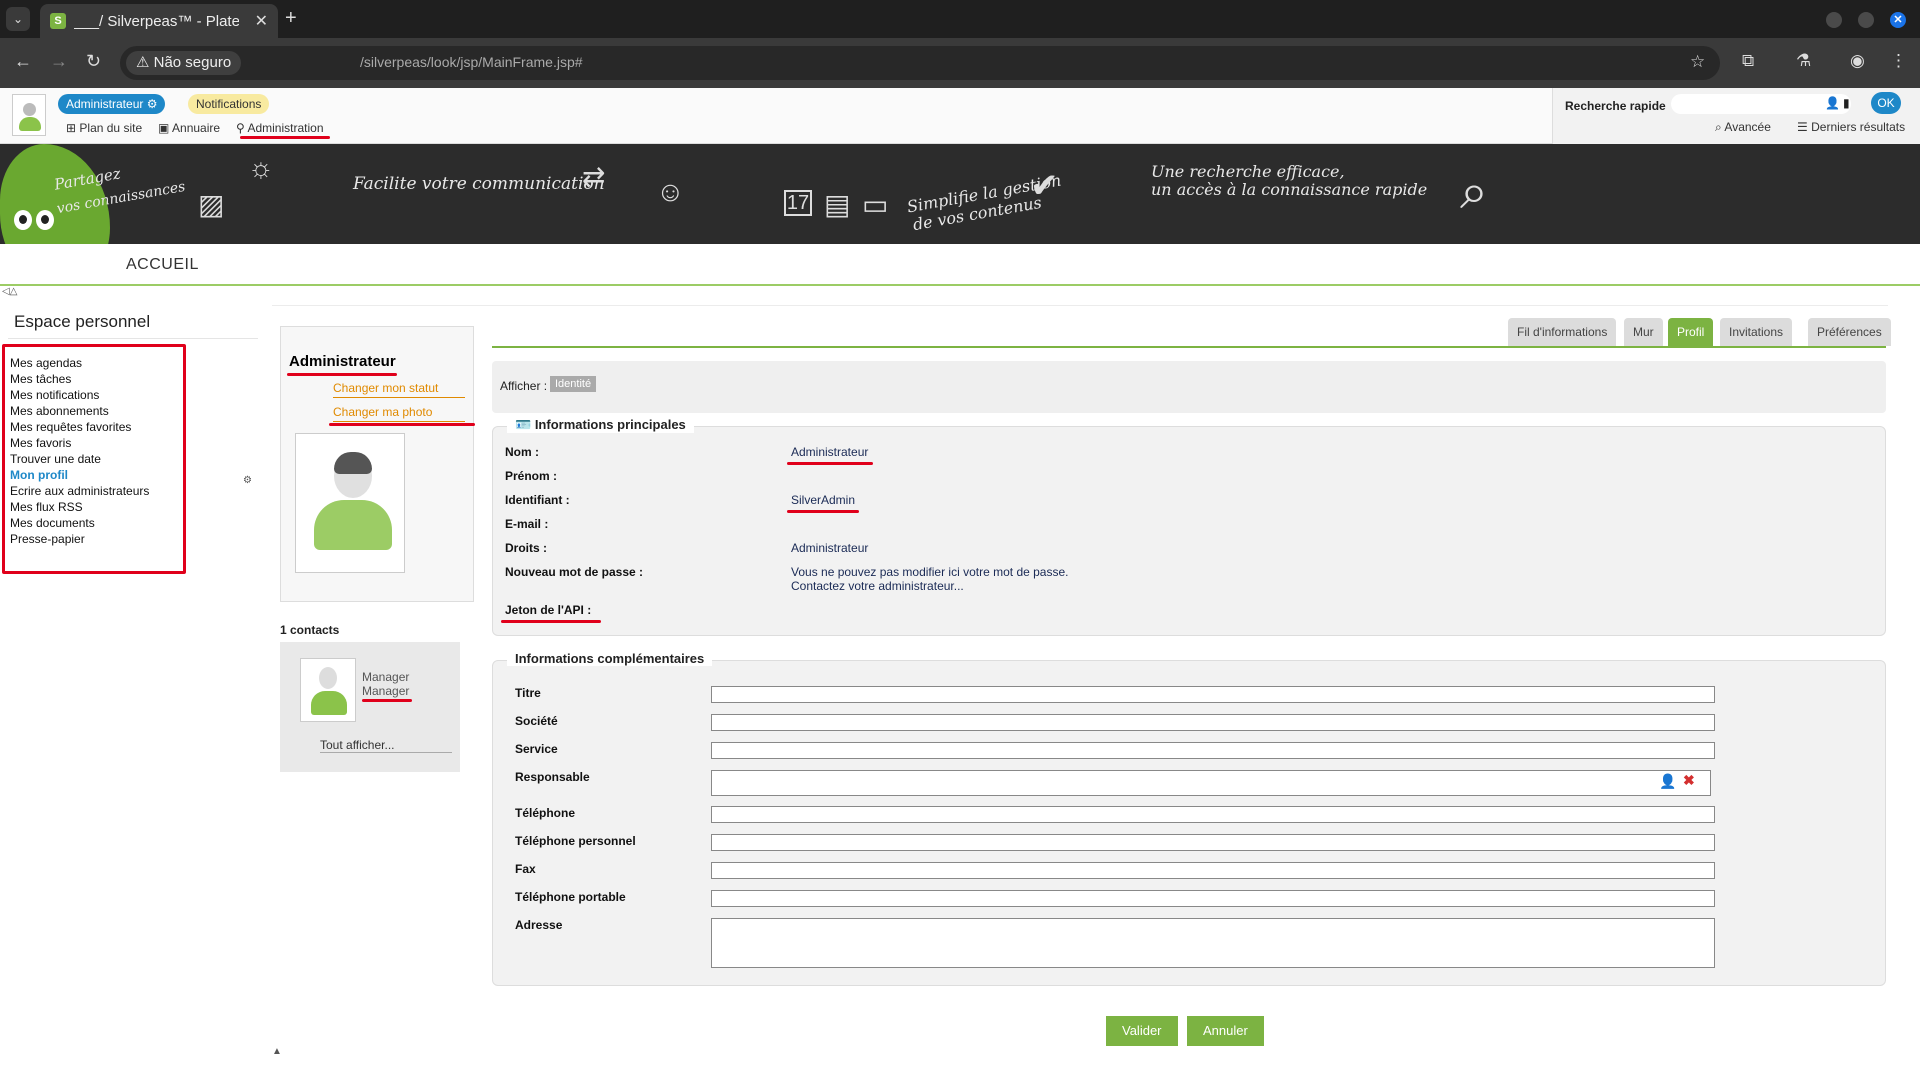 Image resolution: width=1920 pixels, height=1080 pixels. Describe the element at coordinates (29, 115) in the screenshot. I see `avatar` at that location.